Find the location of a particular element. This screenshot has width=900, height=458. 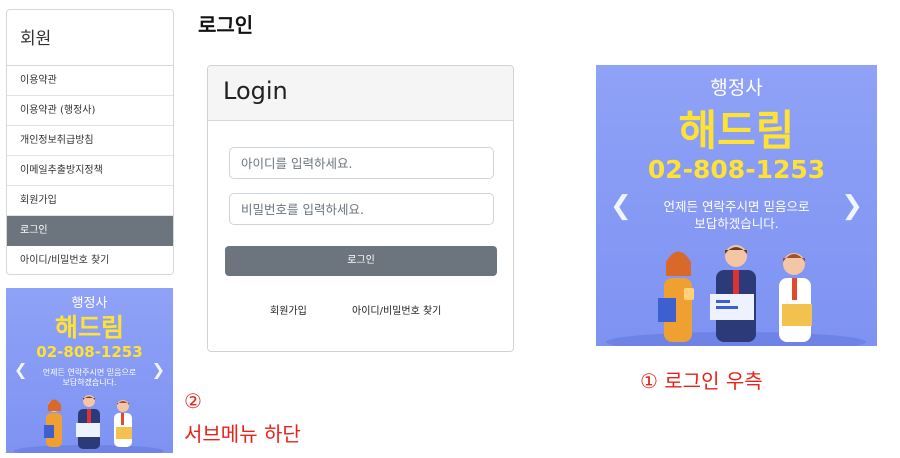

sidebar-item-find-account: 아이디/비밀번호 찾기 is located at coordinates (90, 260).